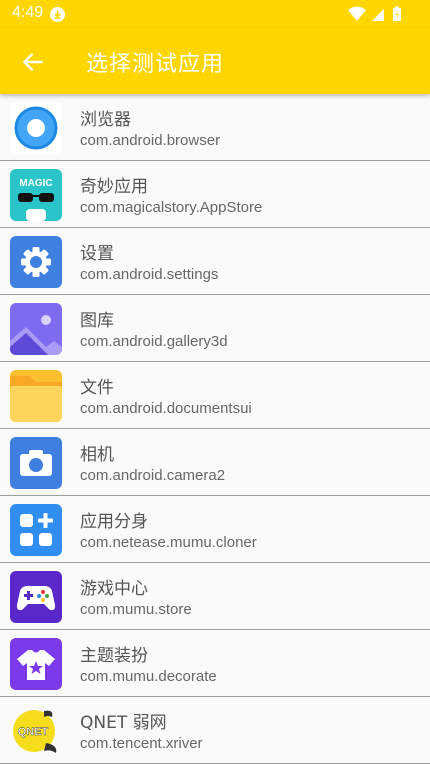 This screenshot has height=764, width=430. I want to click on qnet-icon: QNET, so click(36, 731).